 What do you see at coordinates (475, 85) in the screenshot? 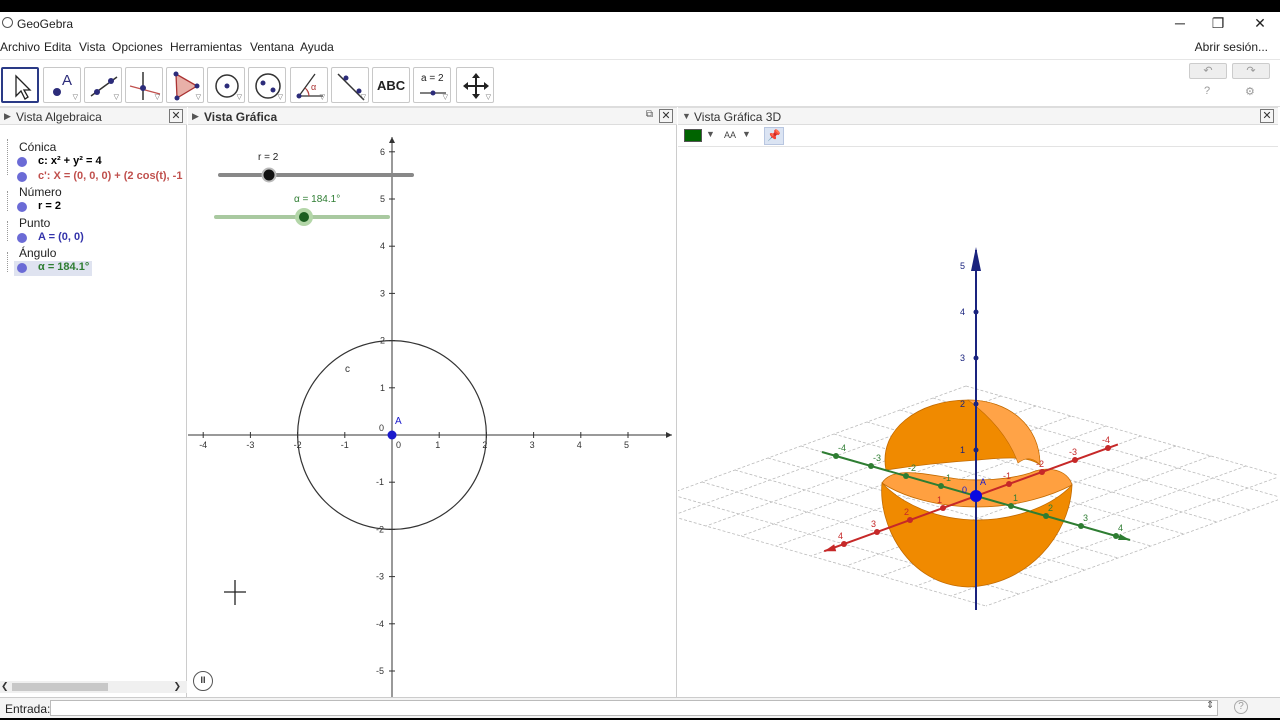
I see `move-view-tool-button: ▽` at bounding box center [475, 85].